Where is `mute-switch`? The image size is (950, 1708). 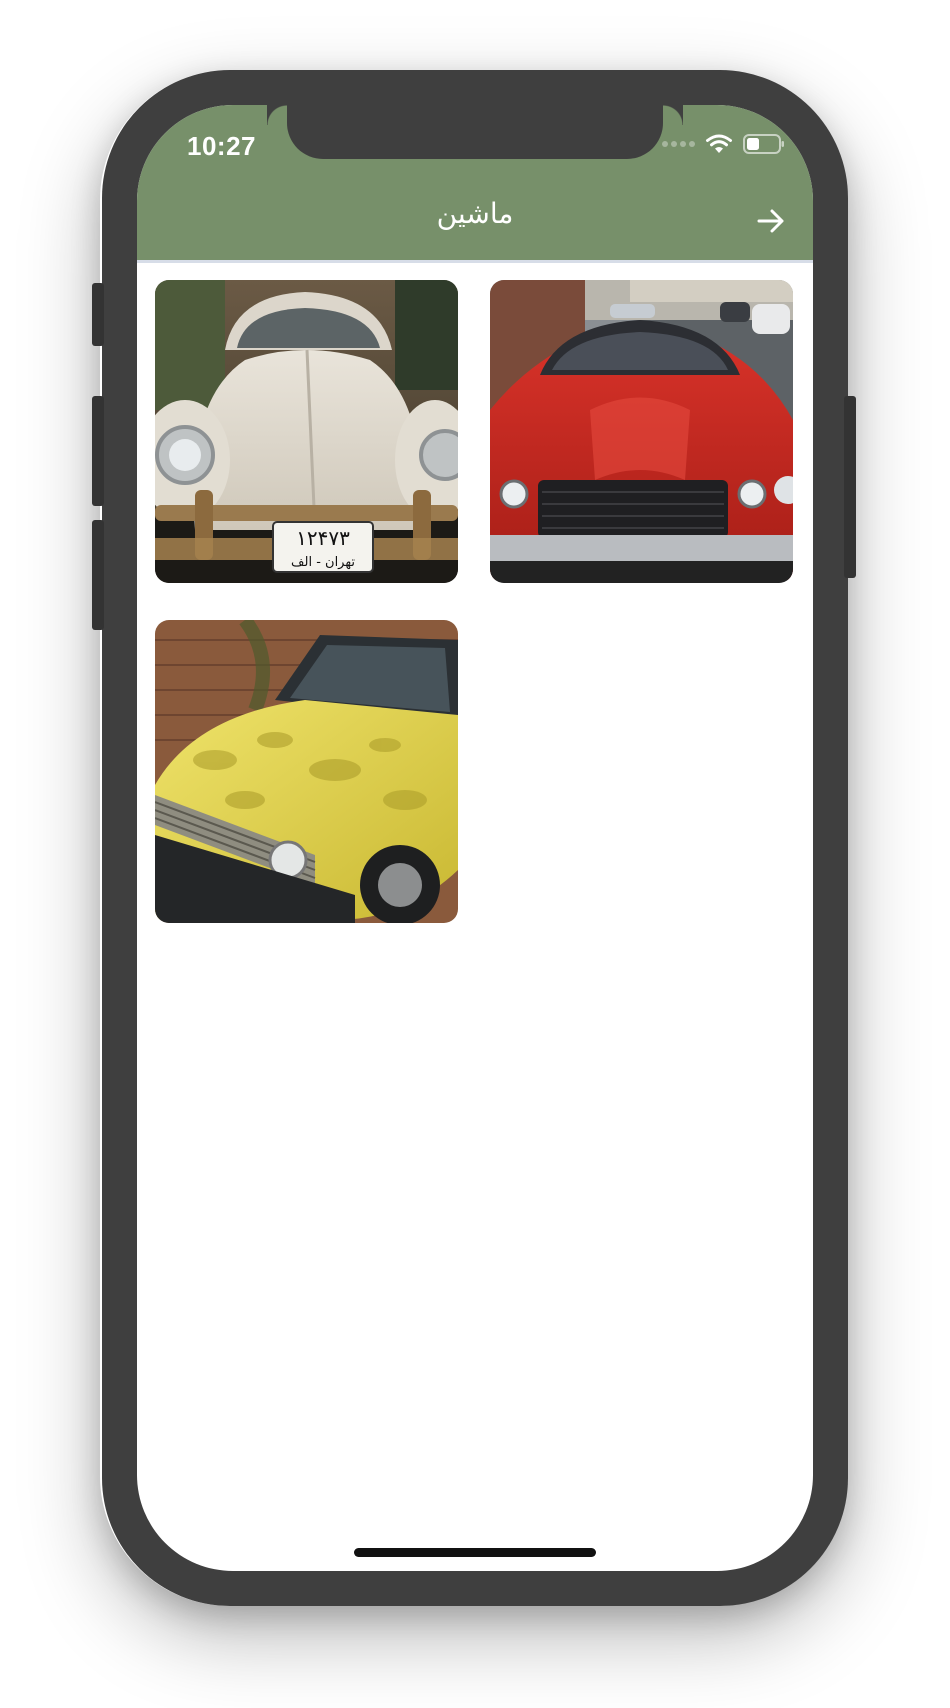 mute-switch is located at coordinates (98, 314).